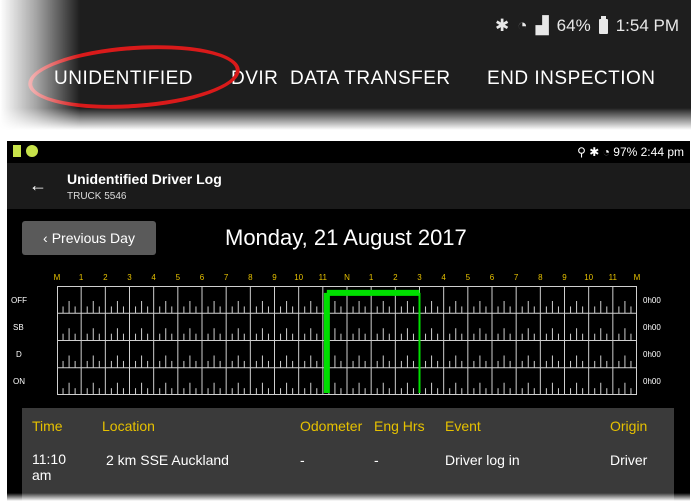 Image resolution: width=691 pixels, height=501 pixels. What do you see at coordinates (38, 185) in the screenshot?
I see `back-arrow-icon: ←` at bounding box center [38, 185].